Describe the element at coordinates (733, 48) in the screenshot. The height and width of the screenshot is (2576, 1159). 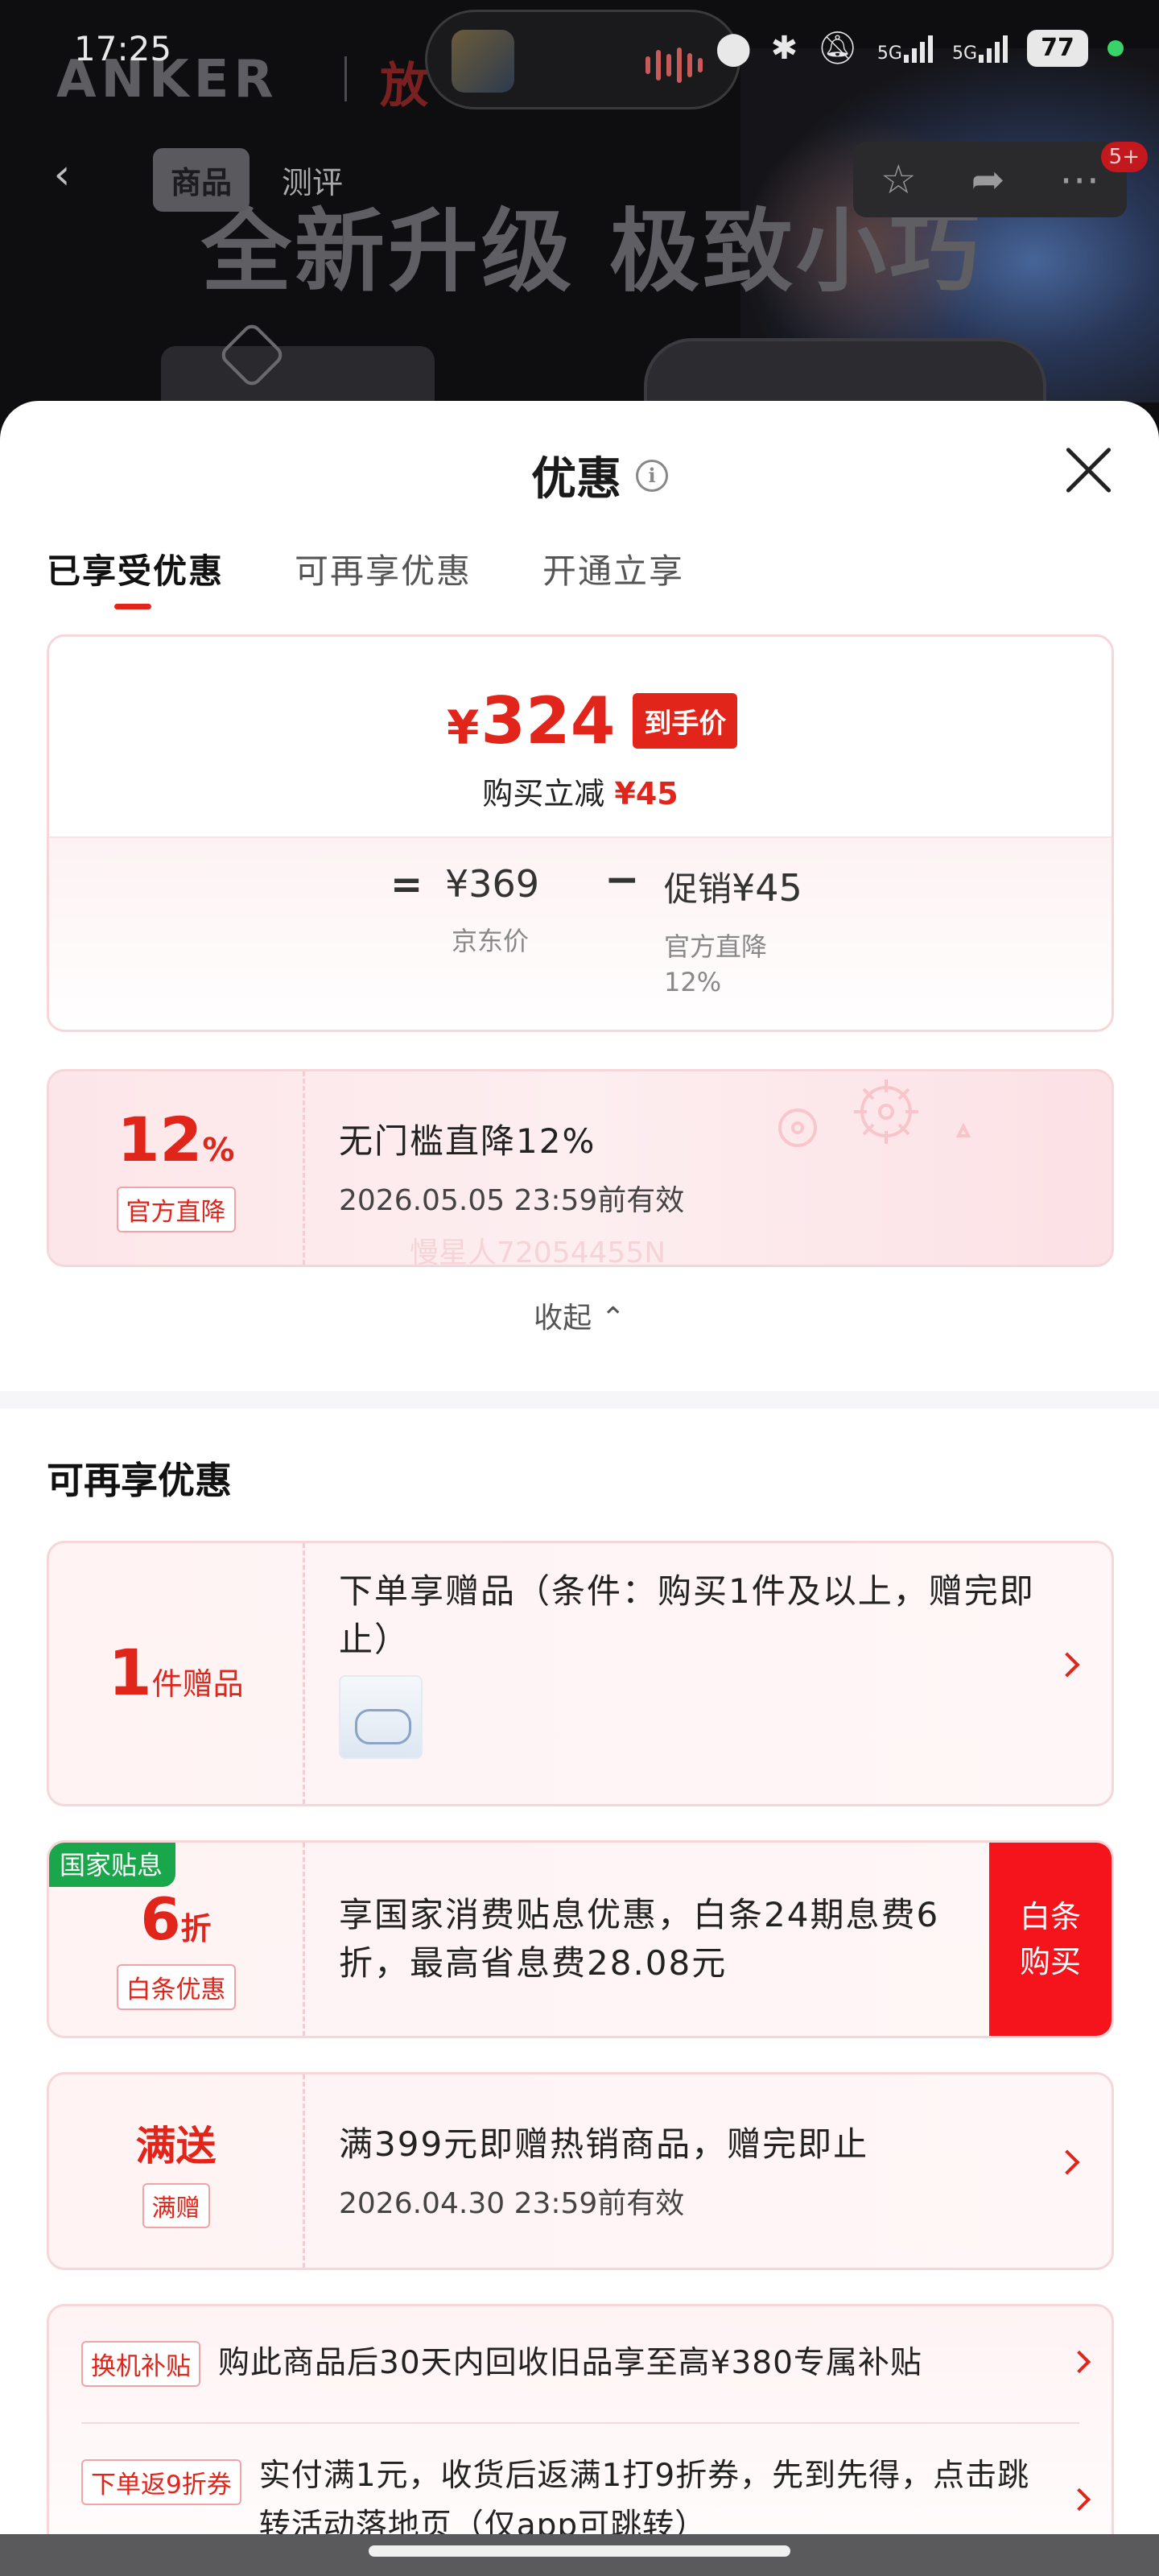
I see `location-icon: ⬤` at that location.